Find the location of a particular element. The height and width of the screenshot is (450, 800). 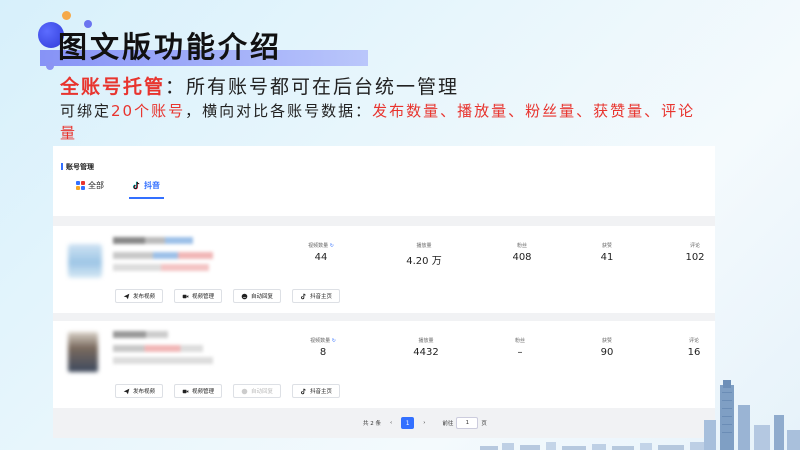

stat-plays: 播放量 4.20 万 is located at coordinates (424, 254).